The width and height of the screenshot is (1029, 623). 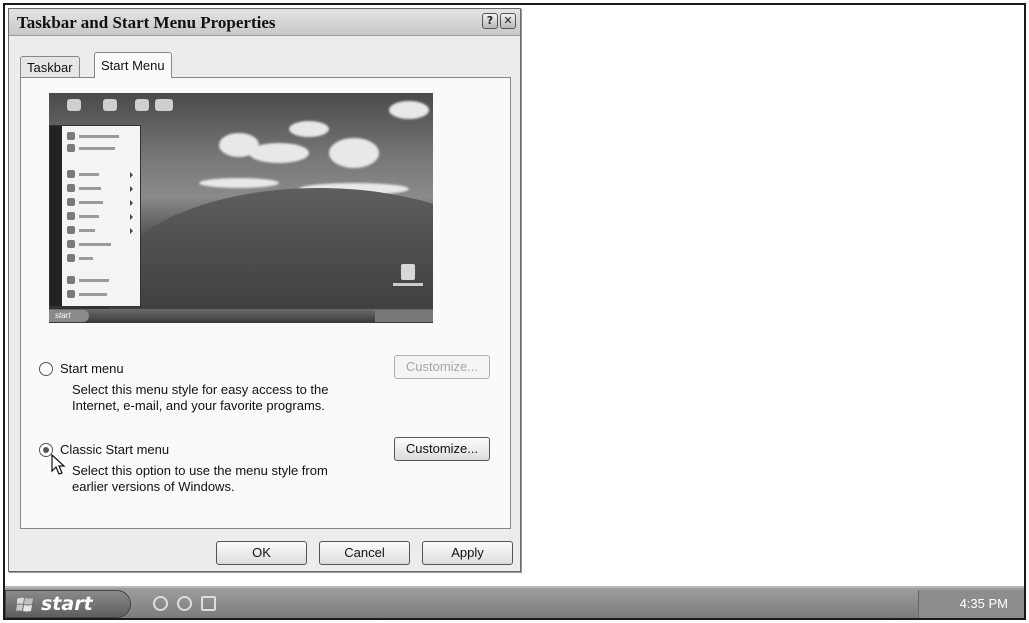 I want to click on tab-taskbar: Taskbar, so click(x=50, y=66).